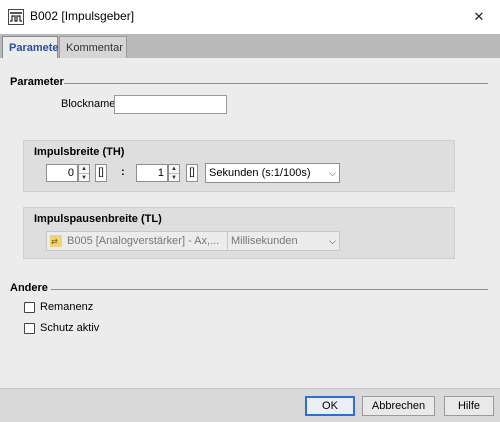 The image size is (500, 422). I want to click on close-button: ✕, so click(479, 17).